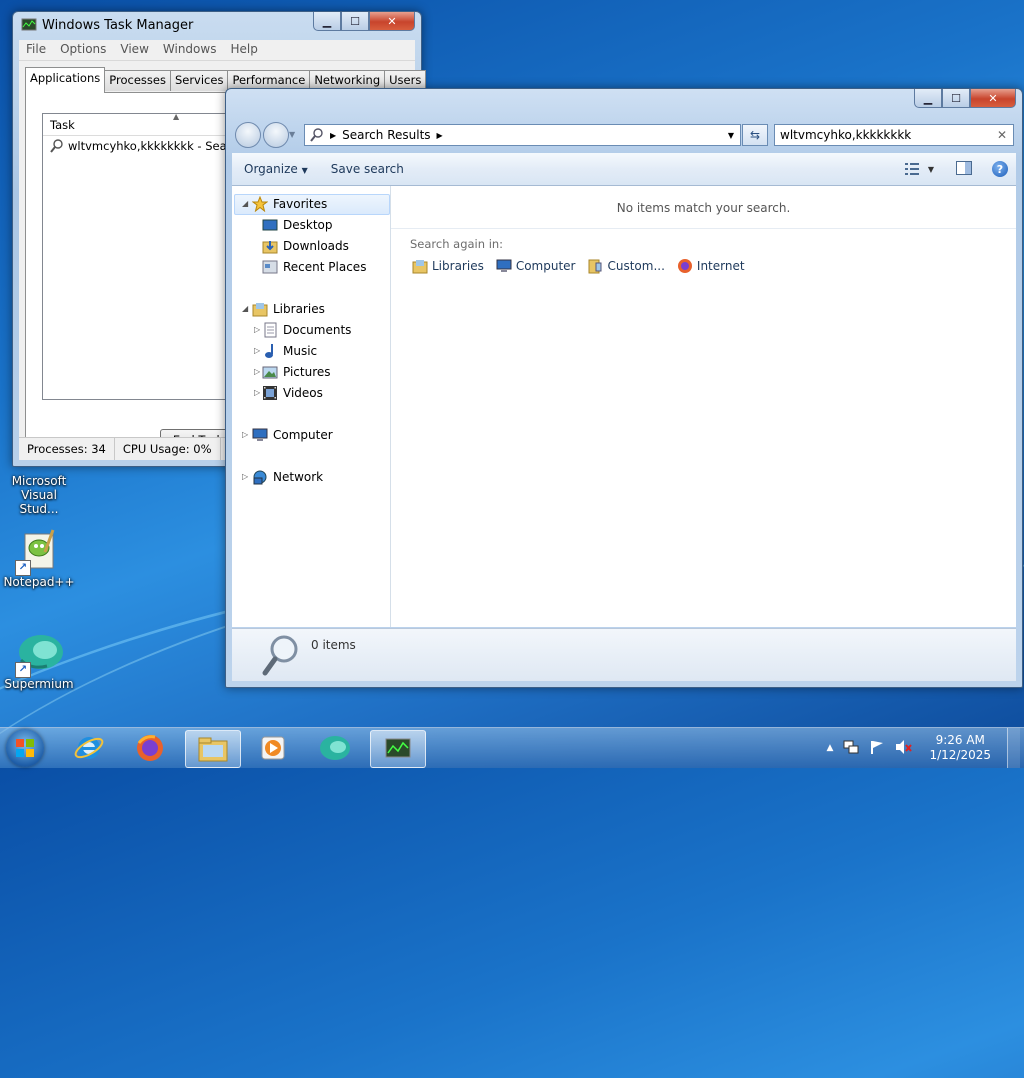 This screenshot has height=1078, width=1024. I want to click on desktop-icon-notepad-plus-plus: ↗ Notepad++, so click(39, 558).